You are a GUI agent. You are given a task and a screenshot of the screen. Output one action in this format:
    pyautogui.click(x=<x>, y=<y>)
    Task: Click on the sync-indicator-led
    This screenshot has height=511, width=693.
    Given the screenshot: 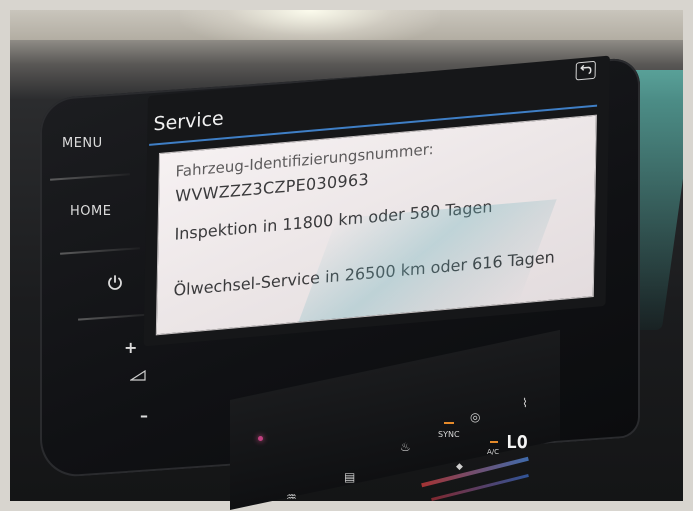 What is the action you would take?
    pyautogui.click(x=449, y=423)
    